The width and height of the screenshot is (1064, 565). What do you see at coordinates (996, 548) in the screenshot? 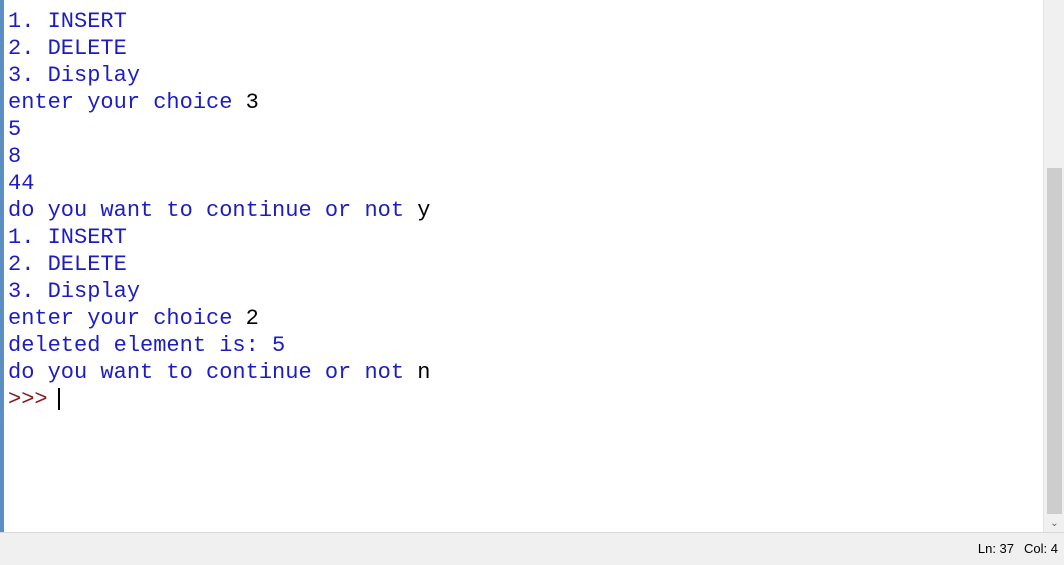
I see `line-number: Ln: 37` at bounding box center [996, 548].